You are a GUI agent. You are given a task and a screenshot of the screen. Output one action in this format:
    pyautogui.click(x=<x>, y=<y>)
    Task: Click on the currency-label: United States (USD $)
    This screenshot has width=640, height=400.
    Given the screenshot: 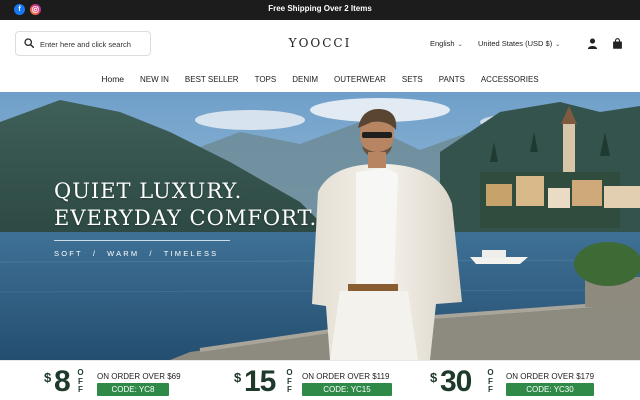 What is the action you would take?
    pyautogui.click(x=515, y=43)
    